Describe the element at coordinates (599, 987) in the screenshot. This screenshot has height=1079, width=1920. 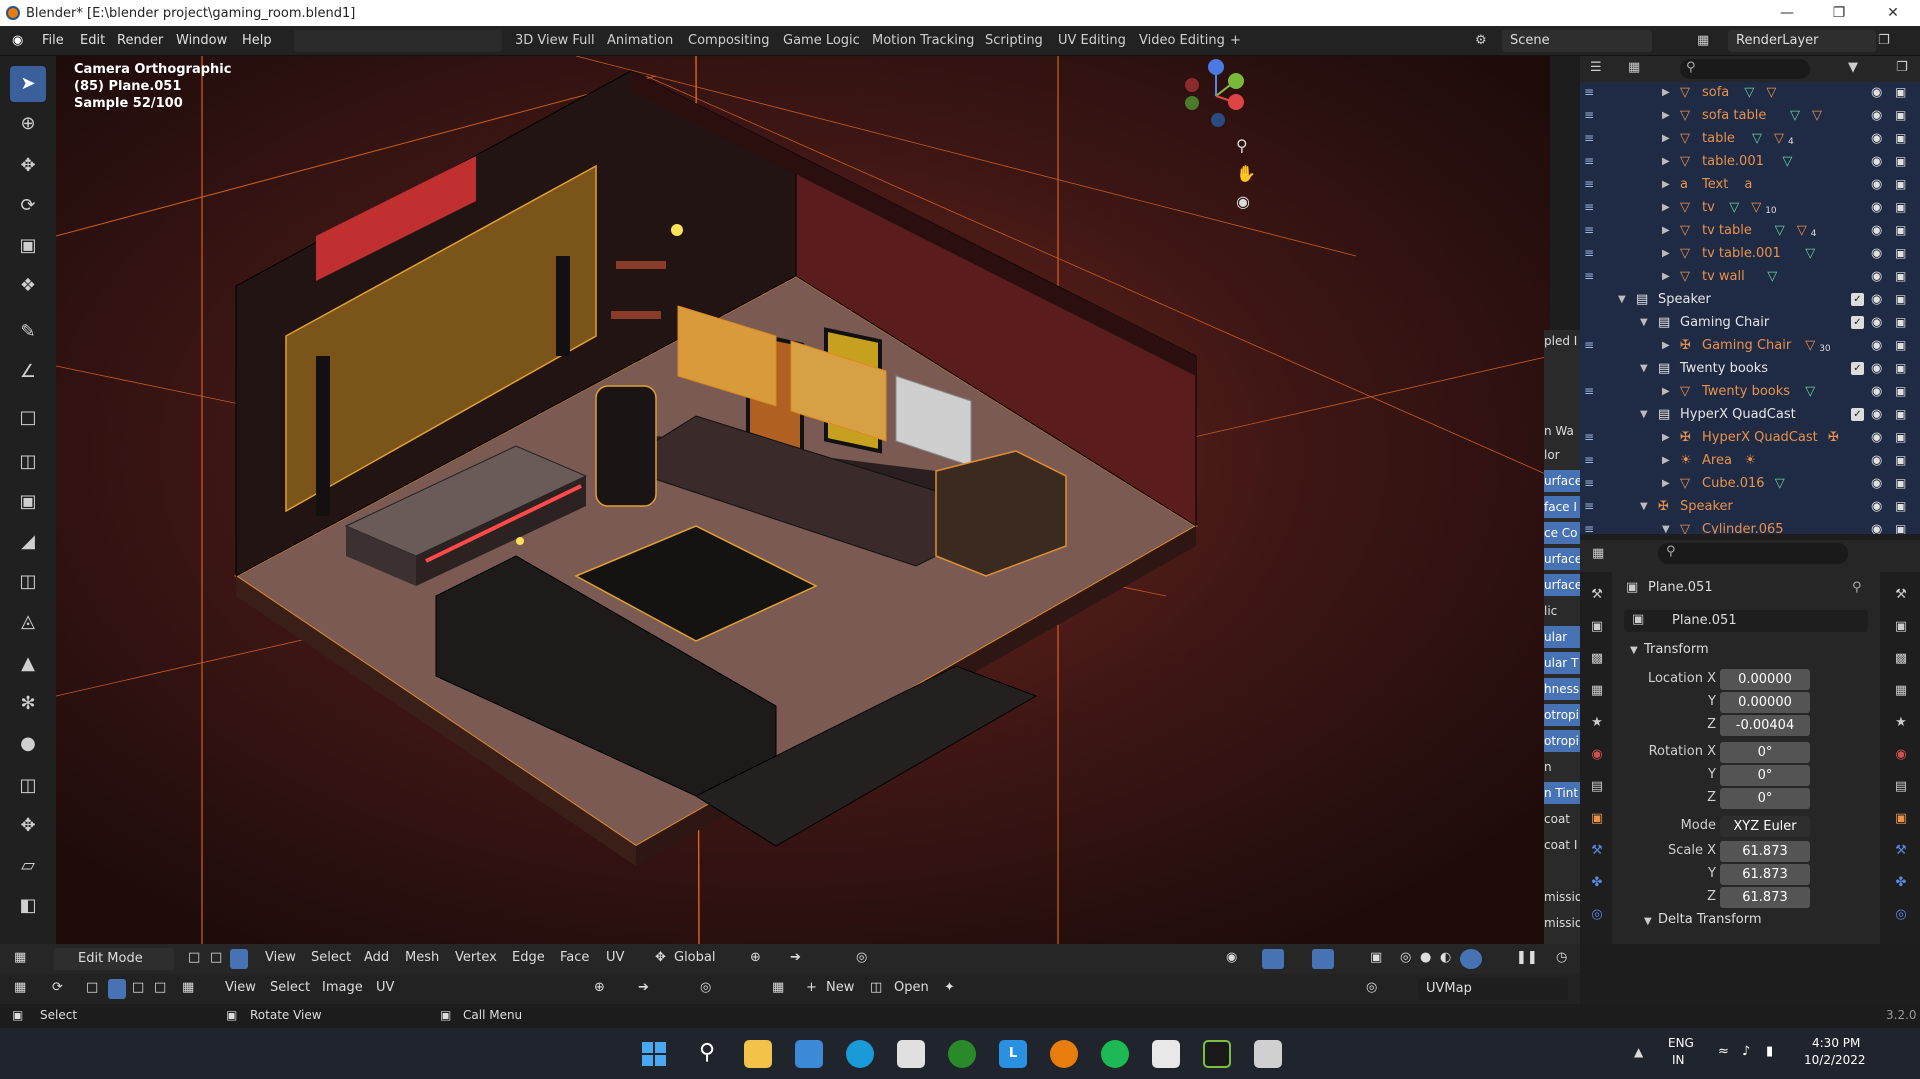
I see `uv-pivot-icon: ⊕` at that location.